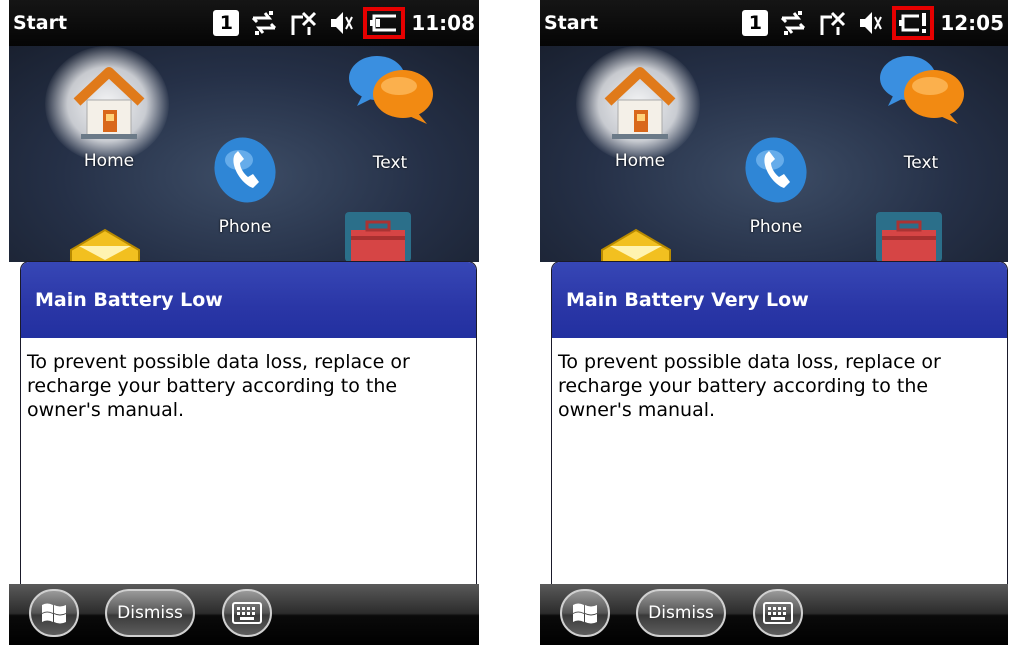  Describe the element at coordinates (443, 23) in the screenshot. I see `clock: 11:08` at that location.